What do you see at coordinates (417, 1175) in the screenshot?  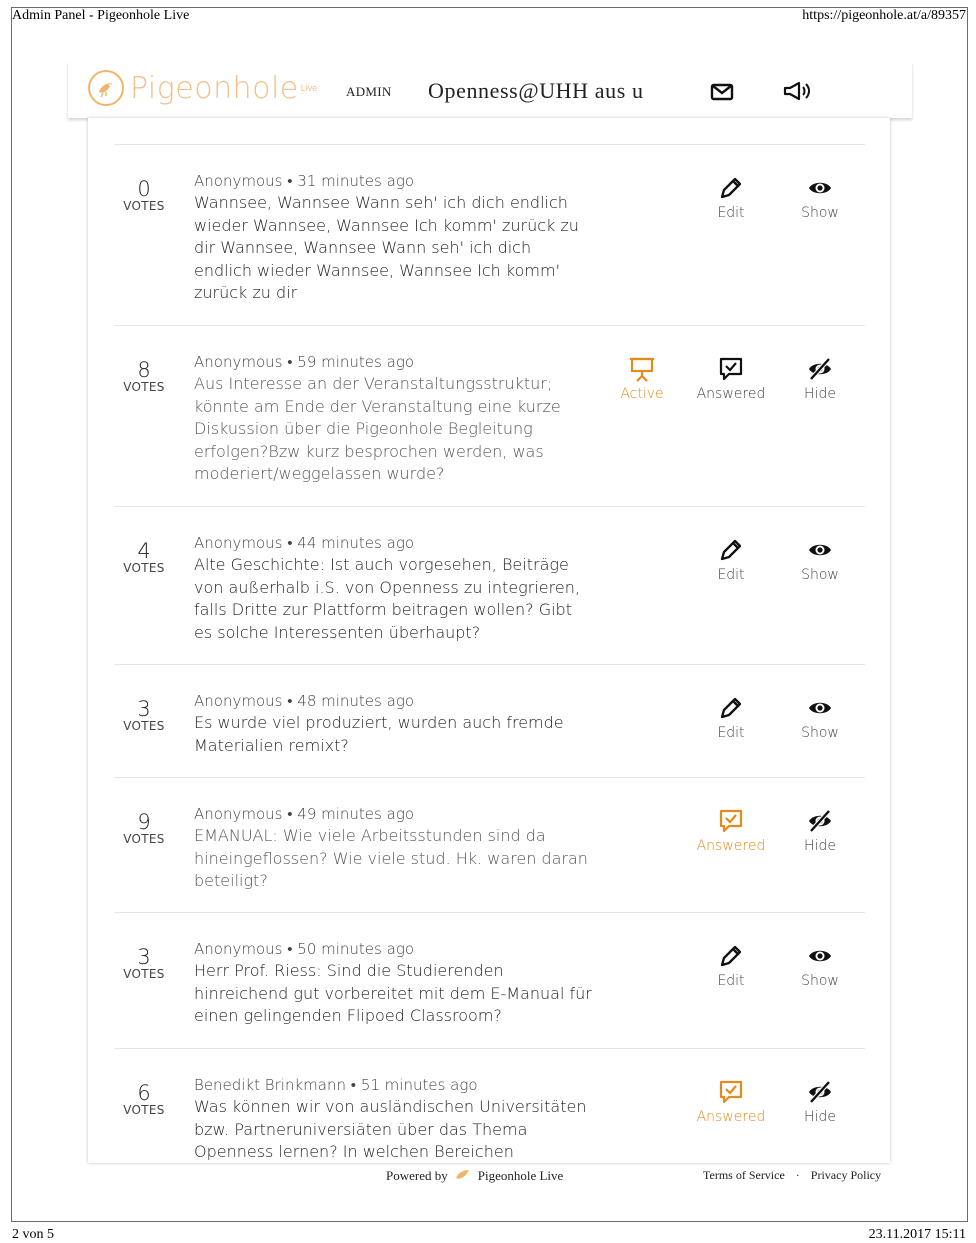 I see `powered-by-label: Powered by` at bounding box center [417, 1175].